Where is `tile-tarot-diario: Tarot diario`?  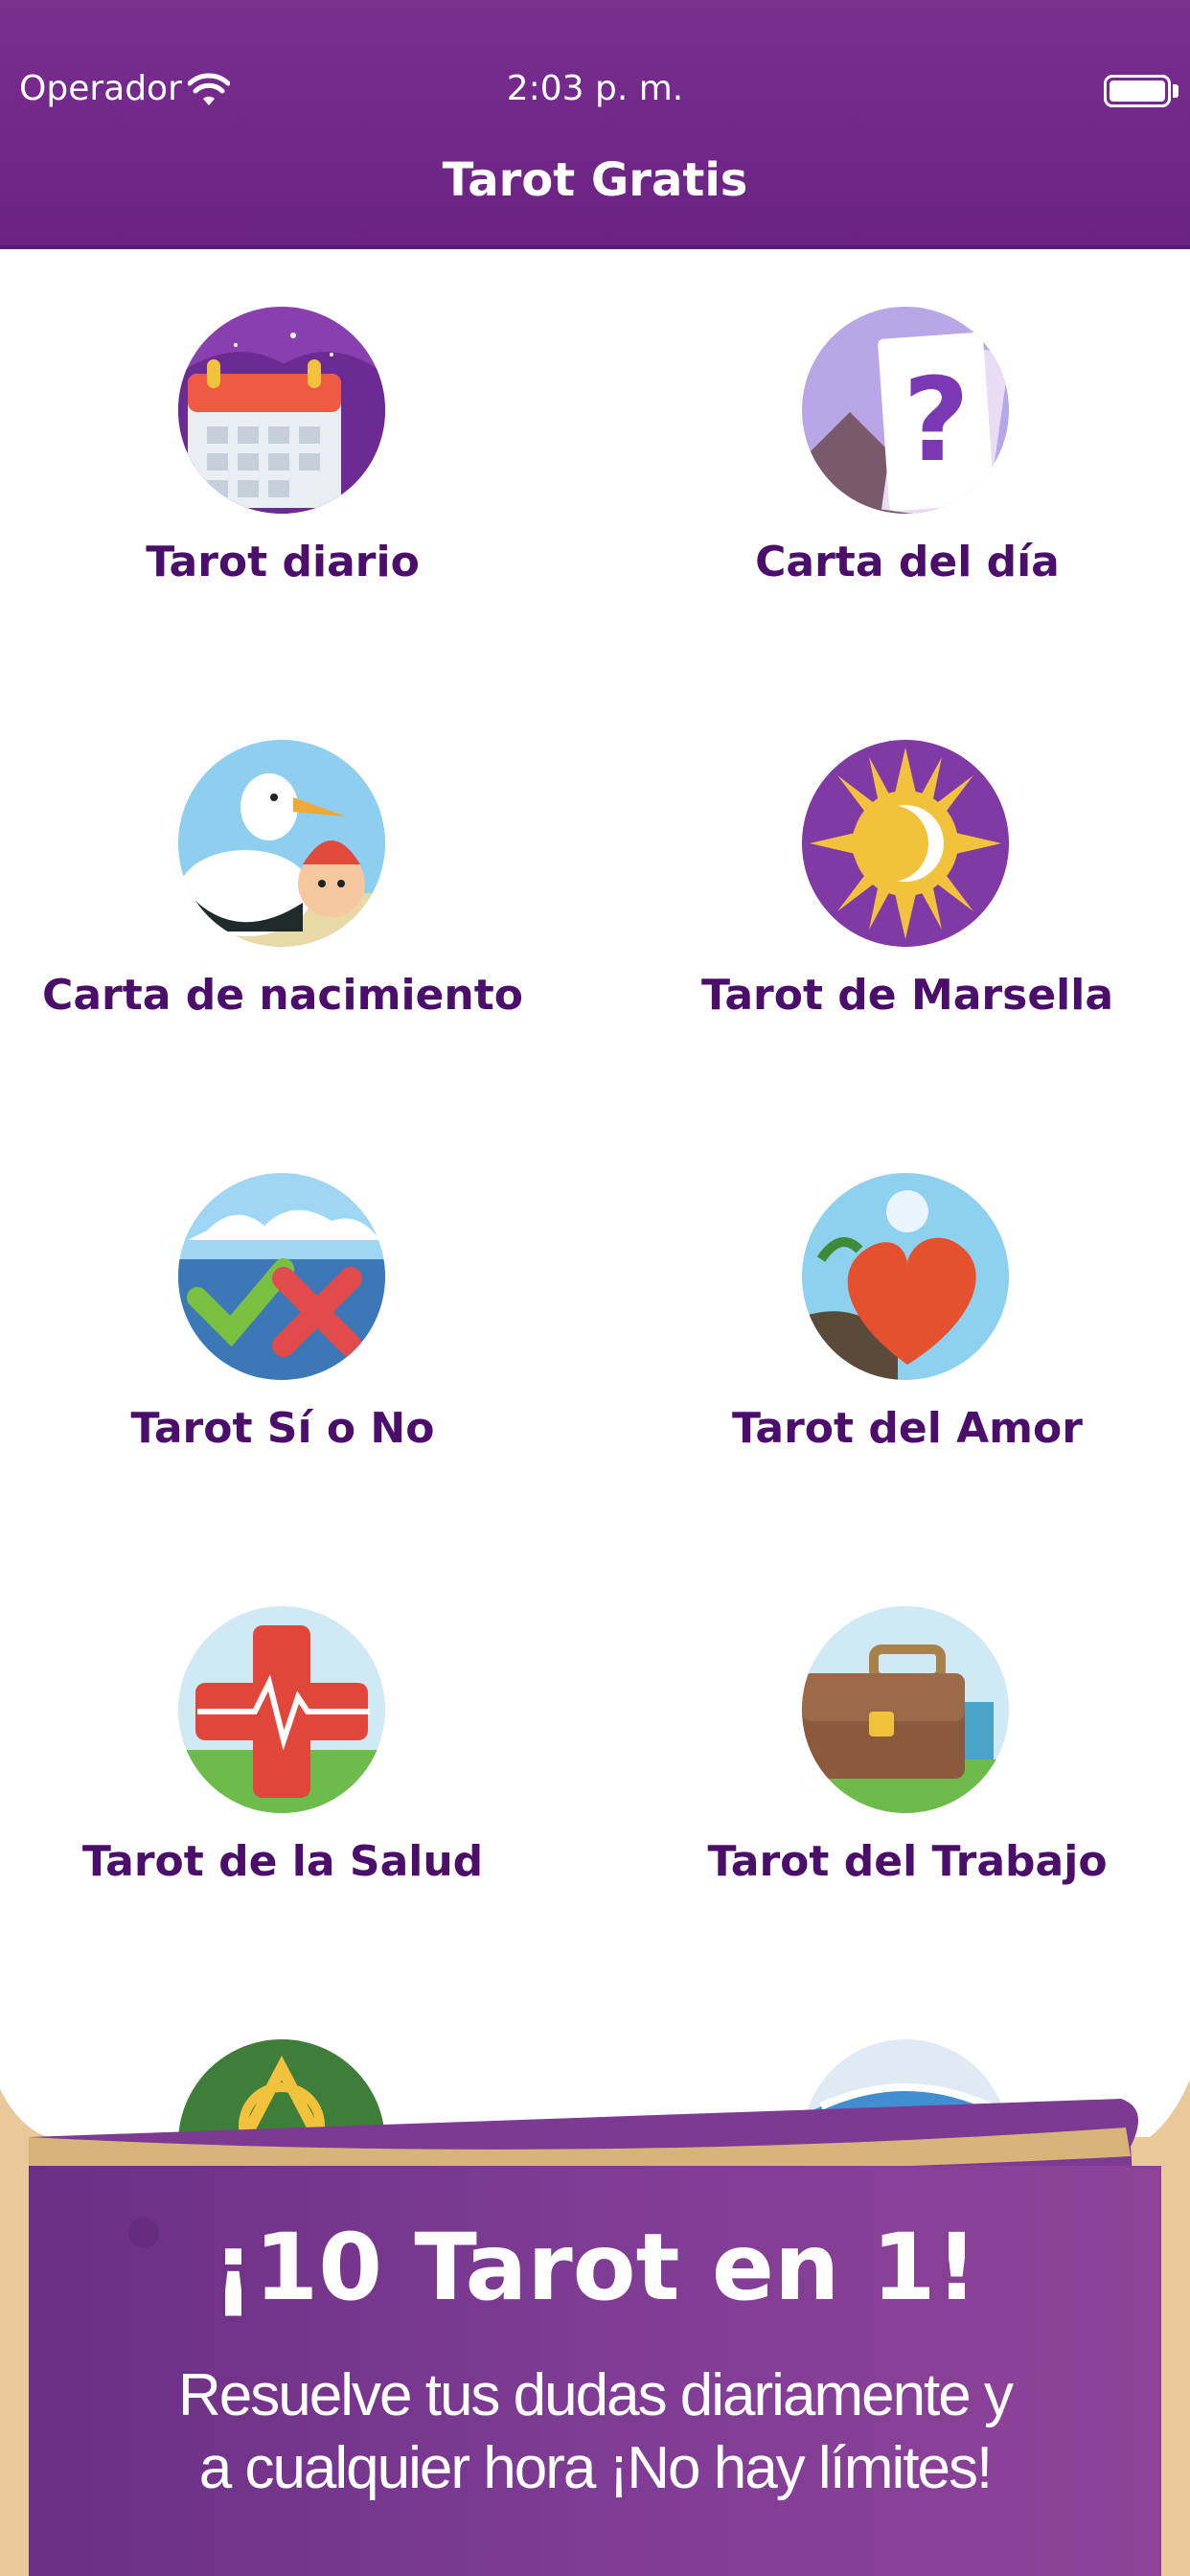
tile-tarot-diario: Tarot diario is located at coordinates (297, 461).